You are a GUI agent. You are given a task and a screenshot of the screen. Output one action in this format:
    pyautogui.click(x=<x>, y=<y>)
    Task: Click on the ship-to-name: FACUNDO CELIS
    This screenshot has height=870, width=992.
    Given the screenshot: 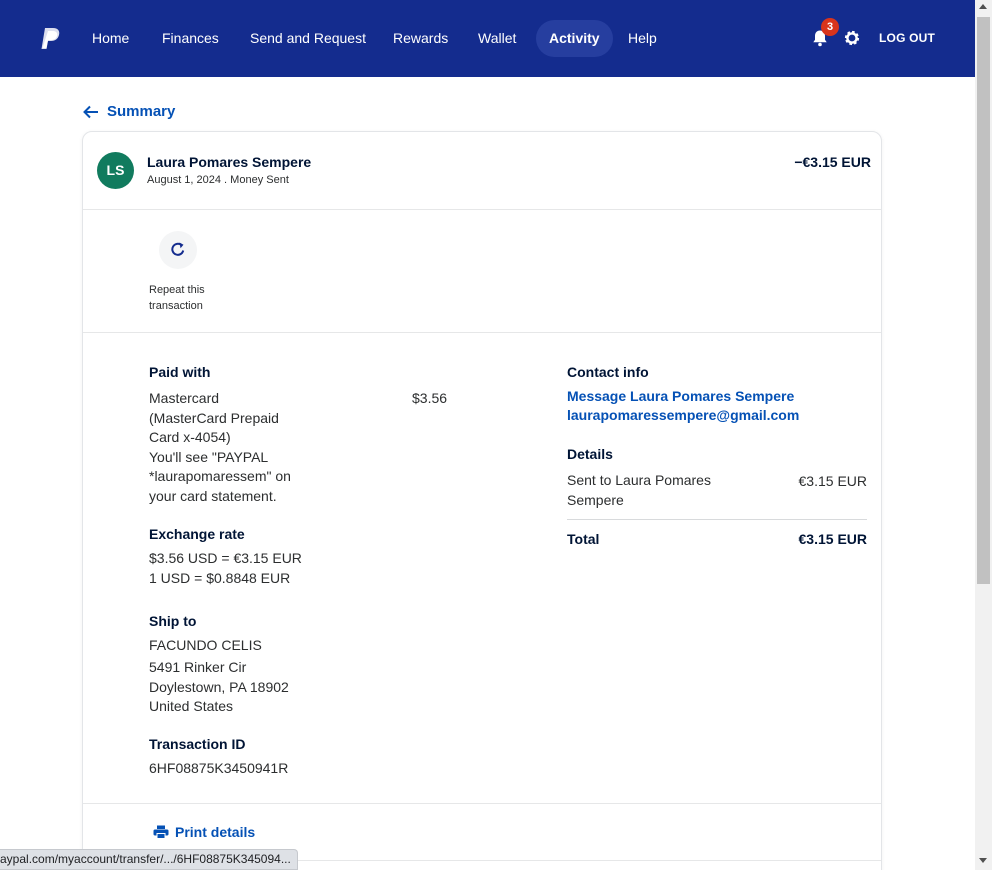 What is the action you would take?
    pyautogui.click(x=205, y=645)
    